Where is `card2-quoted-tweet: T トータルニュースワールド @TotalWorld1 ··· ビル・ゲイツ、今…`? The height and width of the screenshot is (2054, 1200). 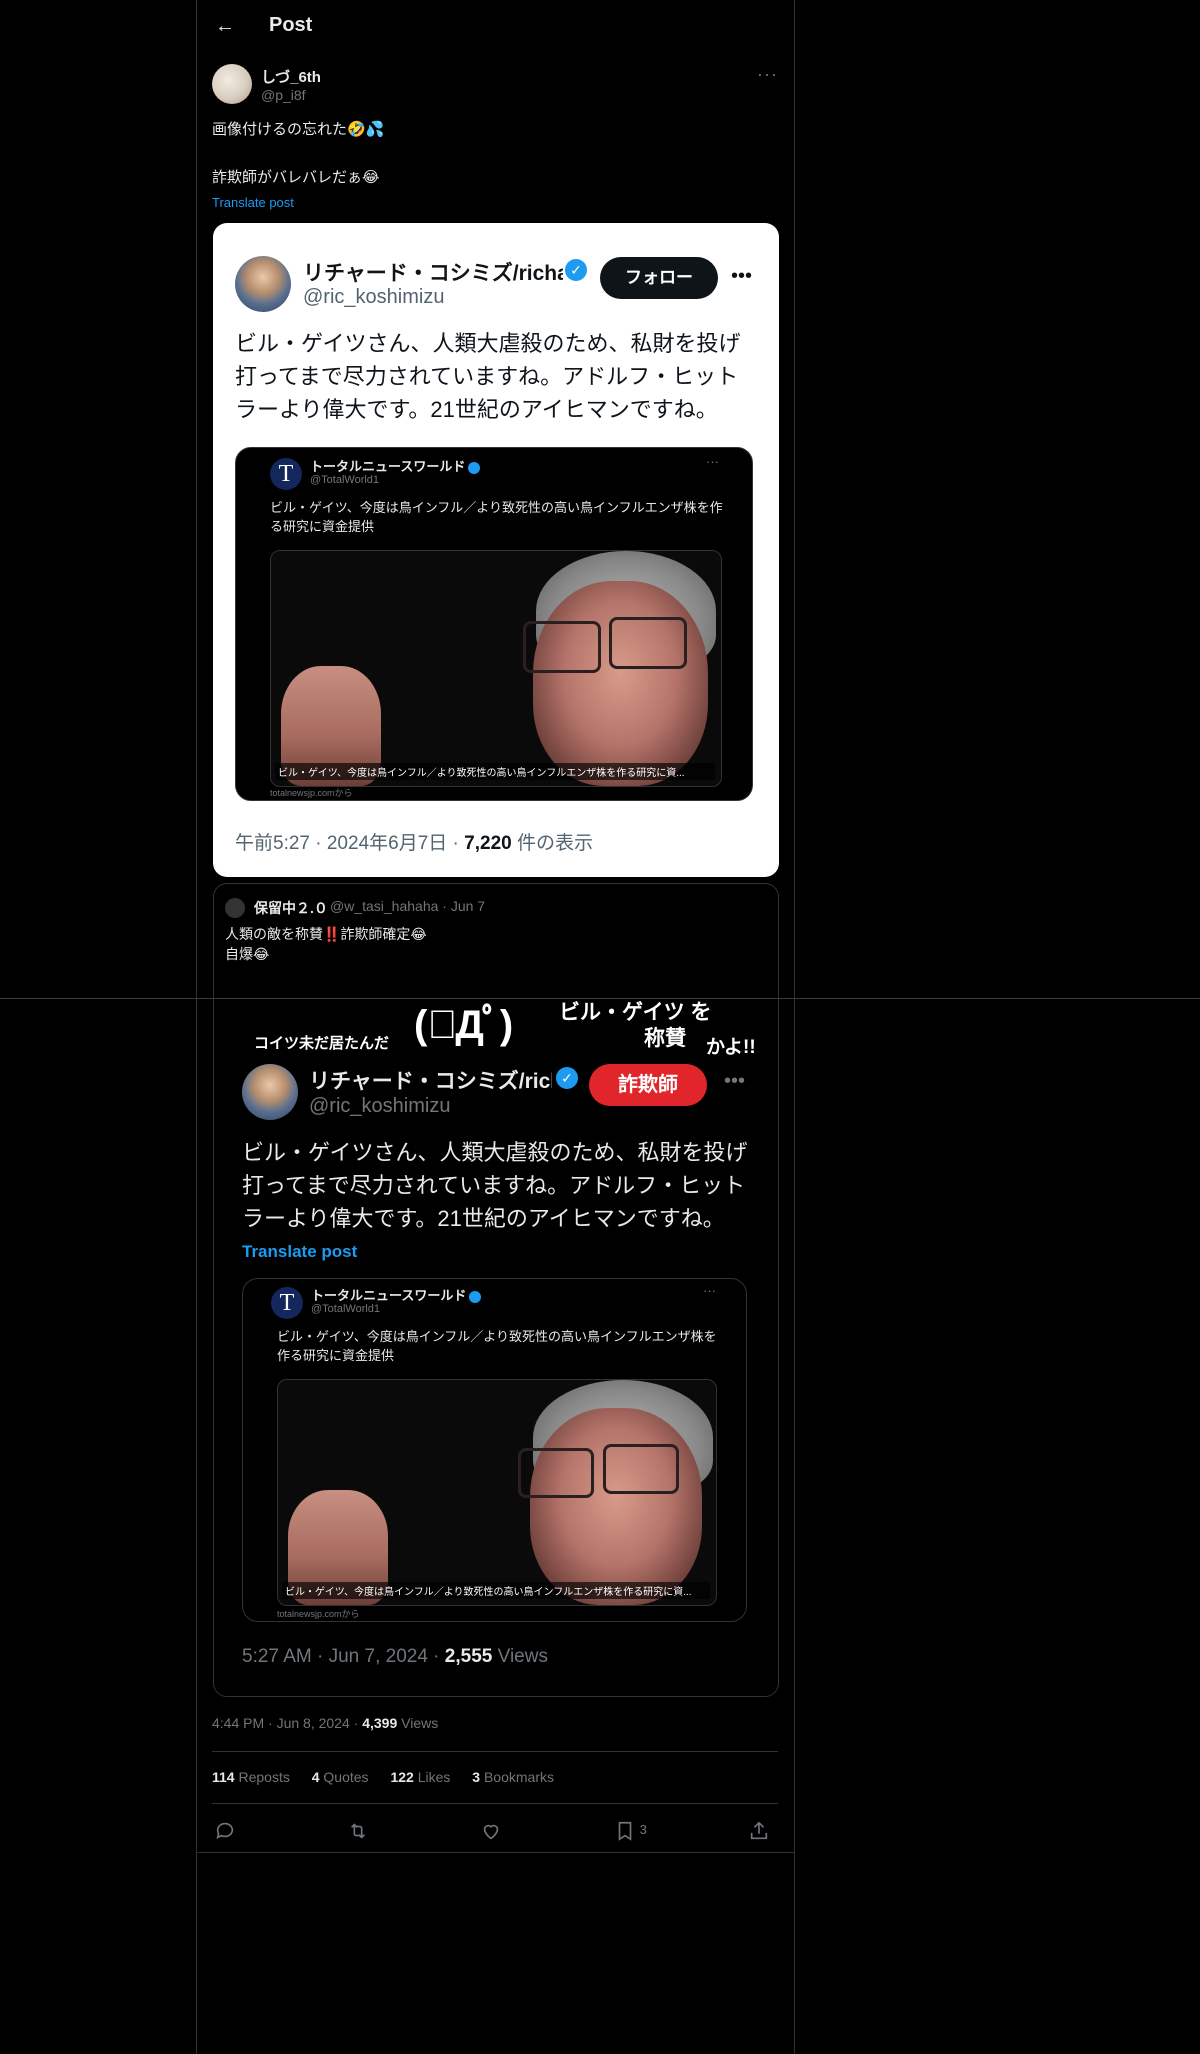 card2-quoted-tweet: T トータルニュースワールド @TotalWorld1 ··· ビル・ゲイツ、今… is located at coordinates (494, 1450).